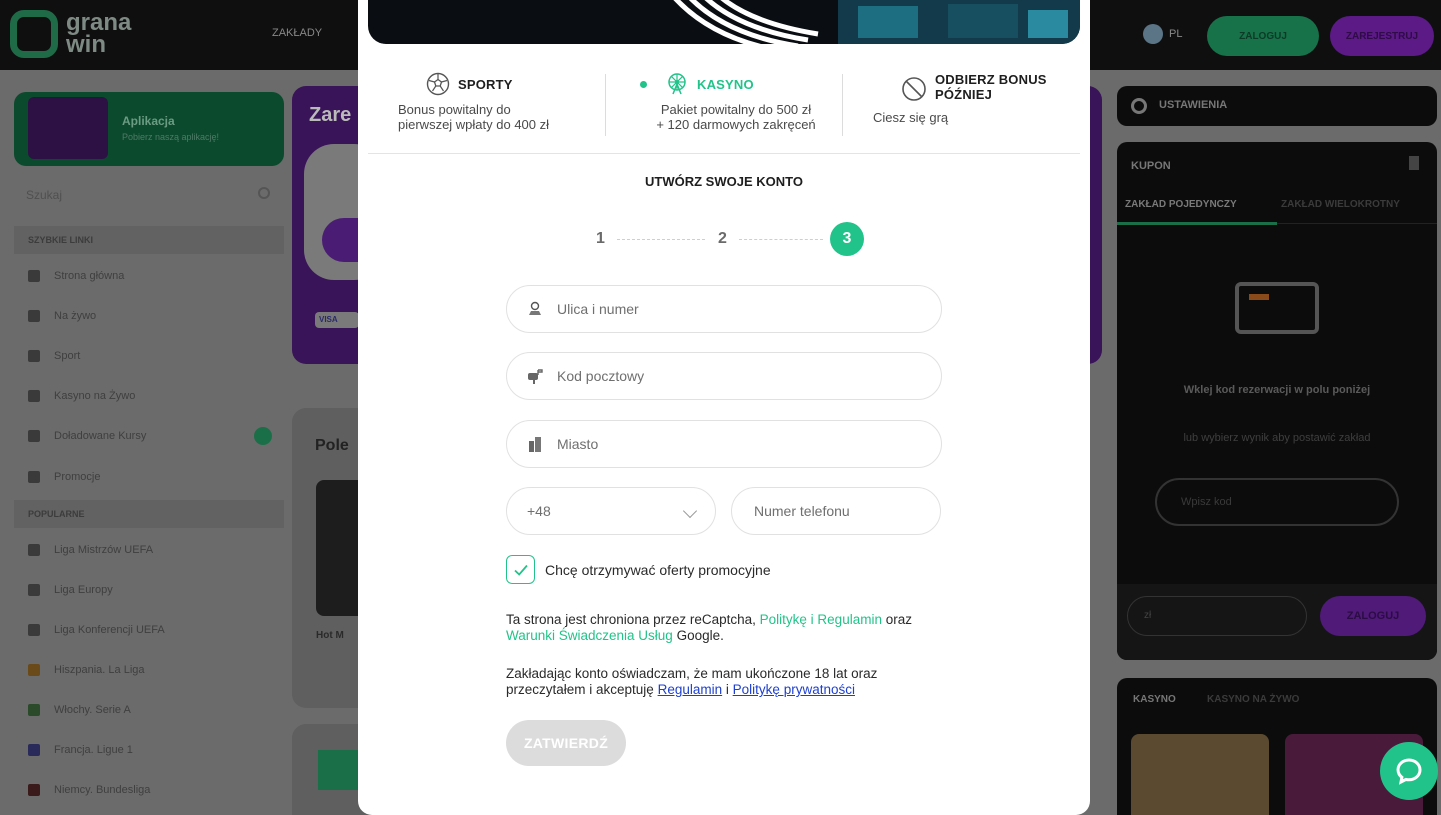 The height and width of the screenshot is (815, 1441). Describe the element at coordinates (535, 308) in the screenshot. I see `map-pin-icon` at that location.